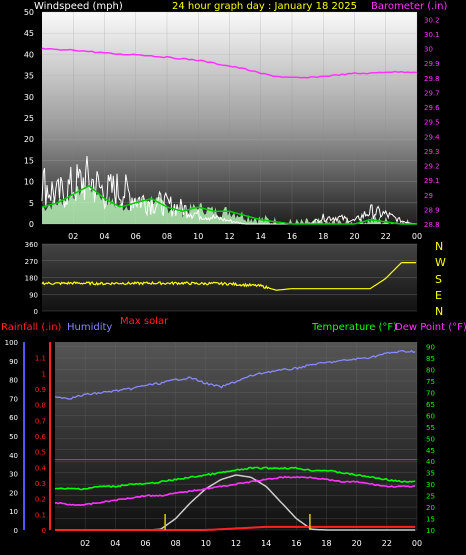 This screenshot has width=466, height=555. What do you see at coordinates (409, 6) in the screenshot?
I see `barometer-axis-label: Barometer (.in)` at bounding box center [409, 6].